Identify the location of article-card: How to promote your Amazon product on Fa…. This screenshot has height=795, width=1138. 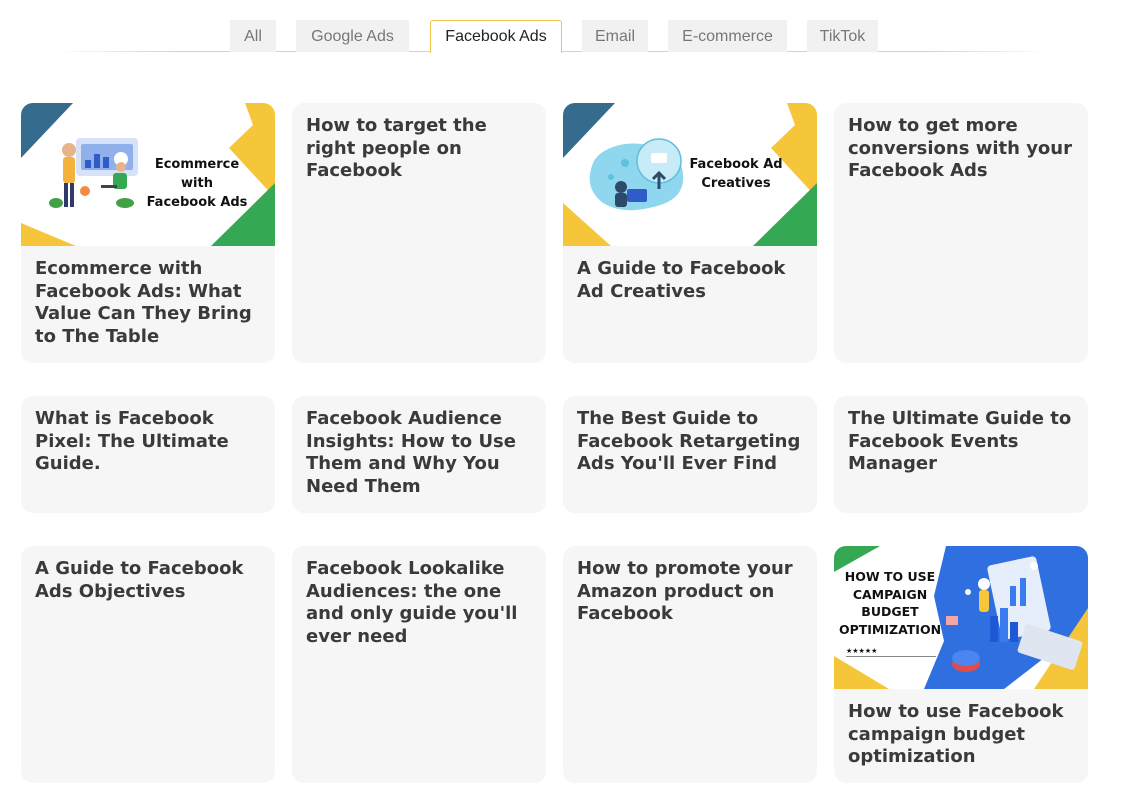
(690, 664).